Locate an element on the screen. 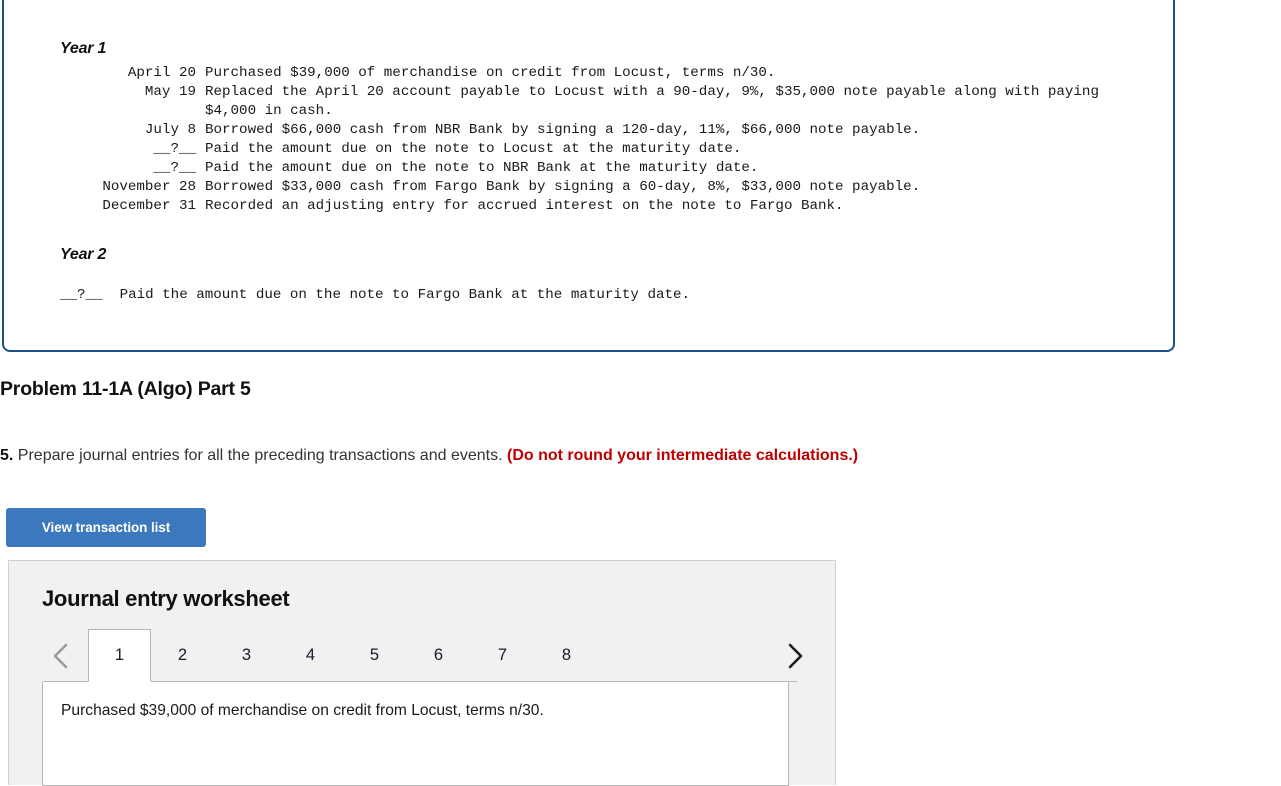 Image resolution: width=1281 pixels, height=786 pixels. tab-label: 4 is located at coordinates (310, 655).